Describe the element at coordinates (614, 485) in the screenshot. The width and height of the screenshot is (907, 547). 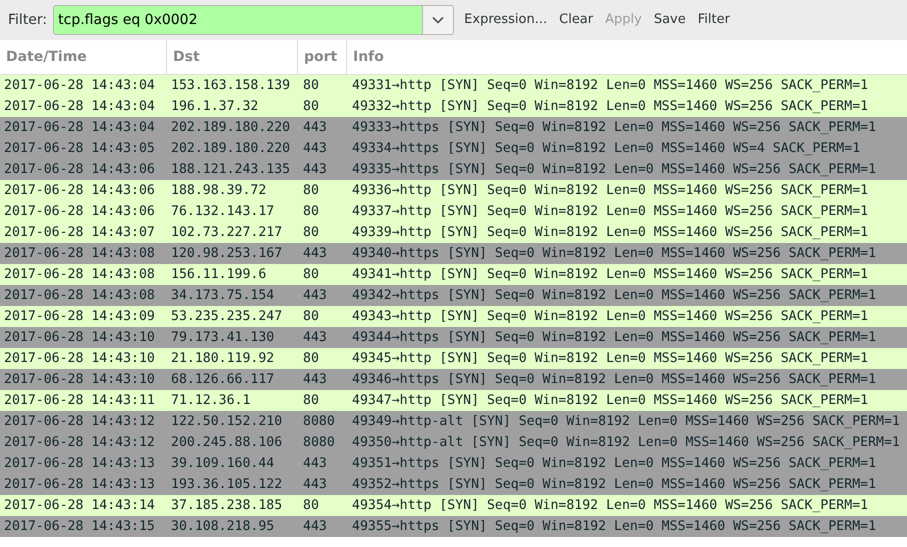
I see `table-cell-text: 49352→https [SYN] Seq=0 Win=8192 Len=0 MSS=1460 WS=256 SACK_PERM=1` at that location.